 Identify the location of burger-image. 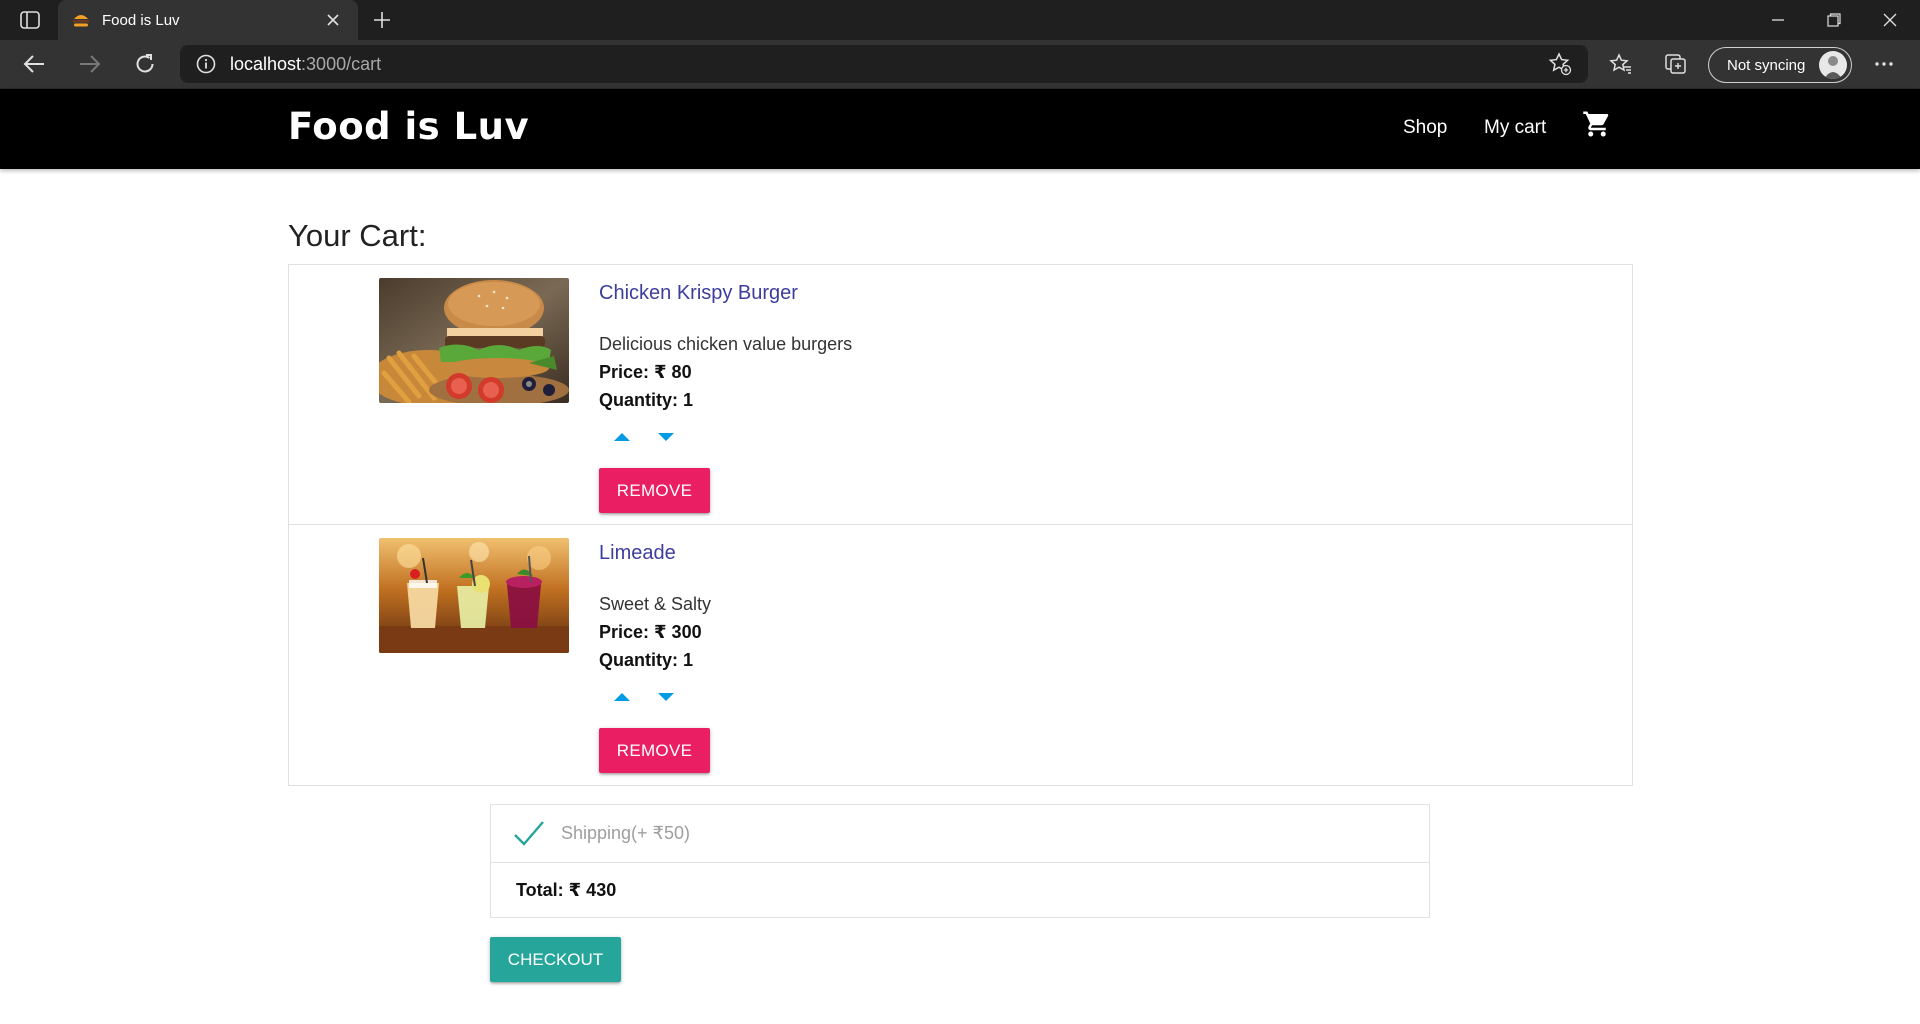
(474, 340).